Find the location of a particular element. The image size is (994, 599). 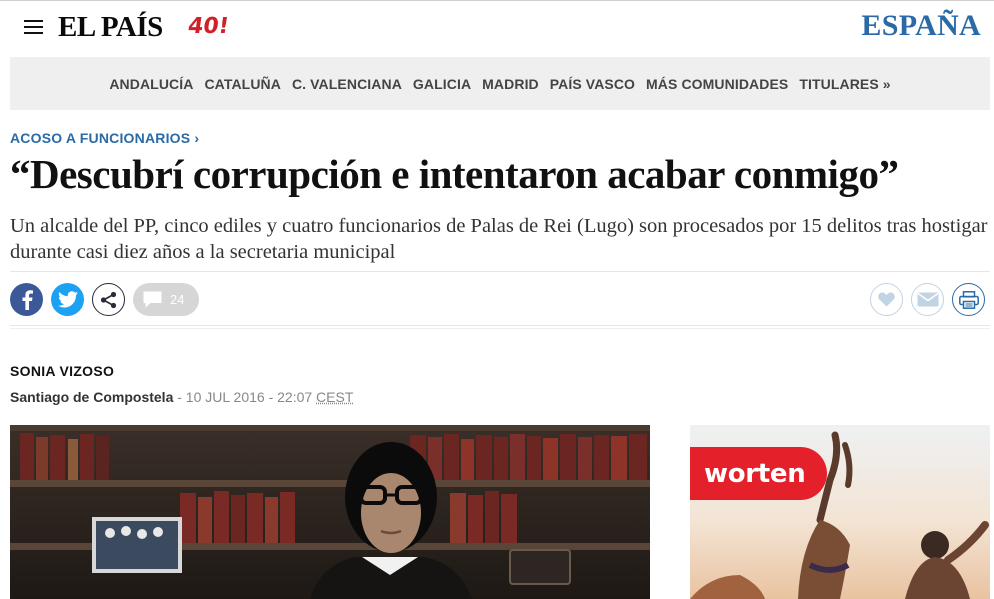

dateline-timezone: CEST is located at coordinates (335, 397).